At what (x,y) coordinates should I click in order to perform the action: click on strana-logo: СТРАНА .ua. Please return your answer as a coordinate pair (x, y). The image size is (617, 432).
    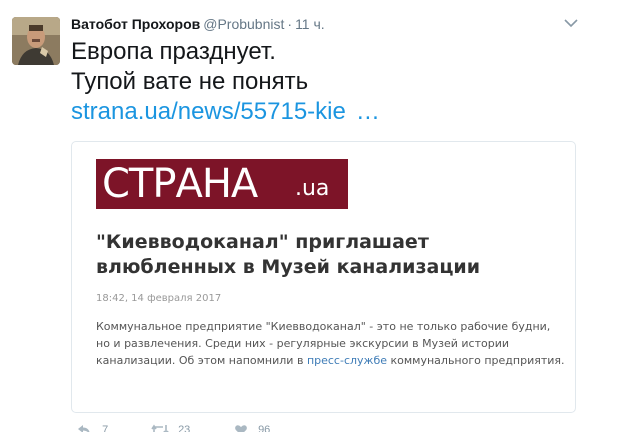
    Looking at the image, I should click on (222, 184).